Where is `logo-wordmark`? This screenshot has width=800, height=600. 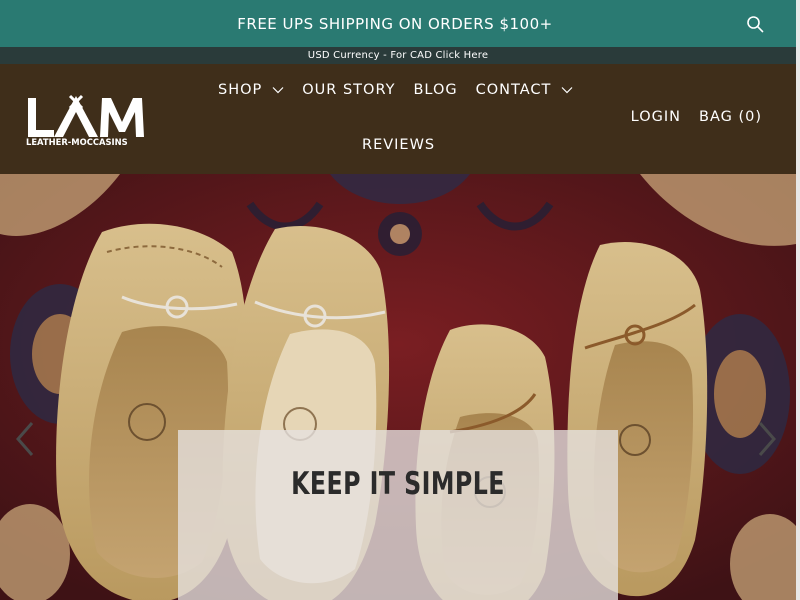
logo-wordmark is located at coordinates (86, 115).